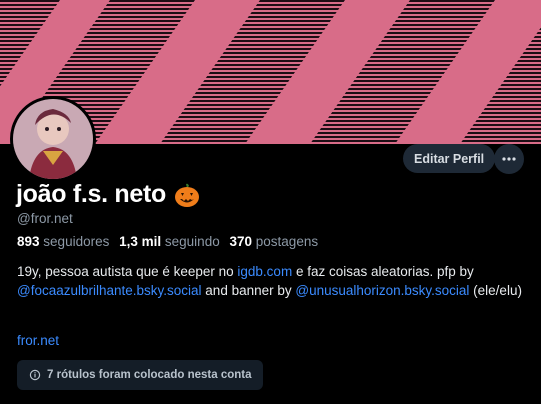  Describe the element at coordinates (38, 340) in the screenshot. I see `website-link: fror.net` at that location.